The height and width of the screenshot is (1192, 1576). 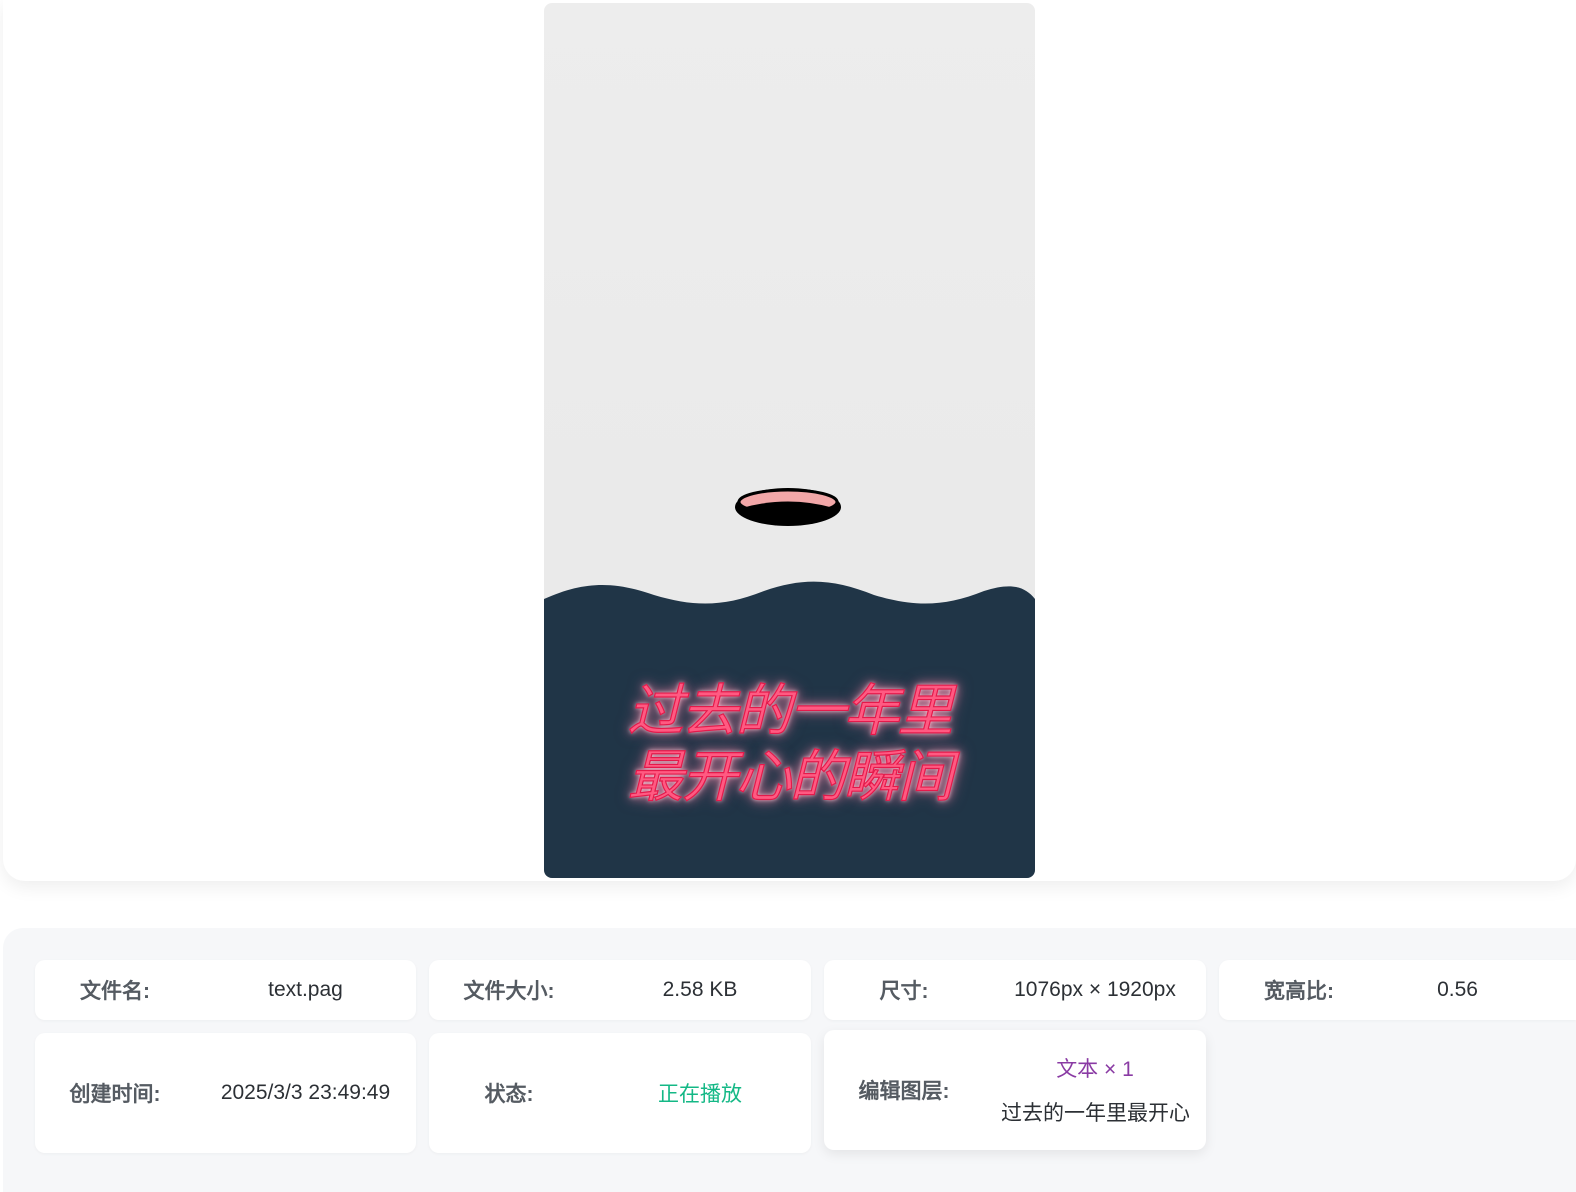 What do you see at coordinates (115, 991) in the screenshot?
I see `filename-label: 文件名:` at bounding box center [115, 991].